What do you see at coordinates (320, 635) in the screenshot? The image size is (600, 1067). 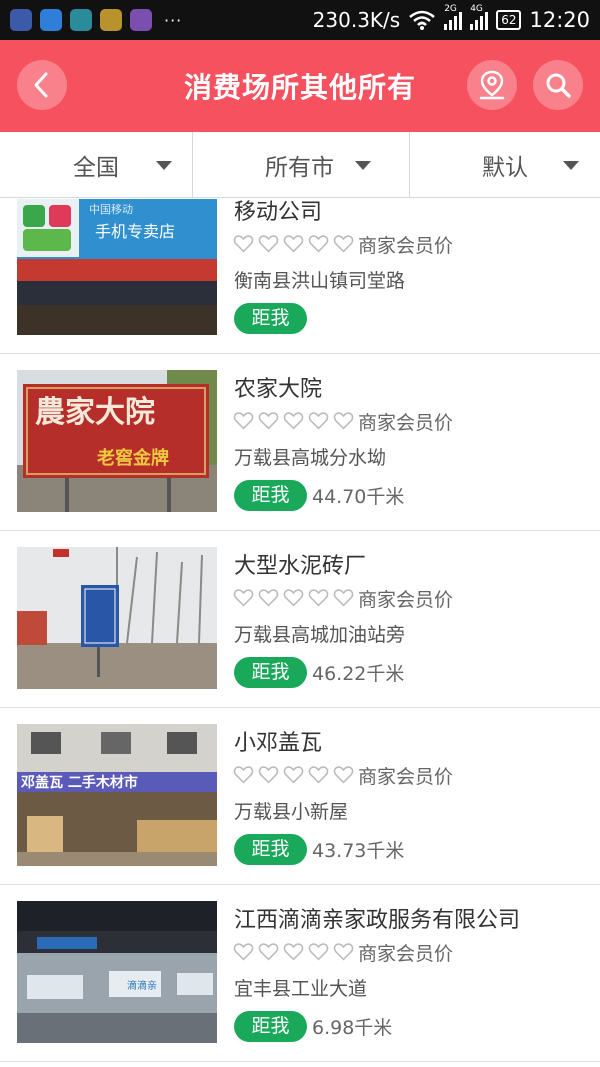 I see `merchant-address: 万载县高城加油站旁` at bounding box center [320, 635].